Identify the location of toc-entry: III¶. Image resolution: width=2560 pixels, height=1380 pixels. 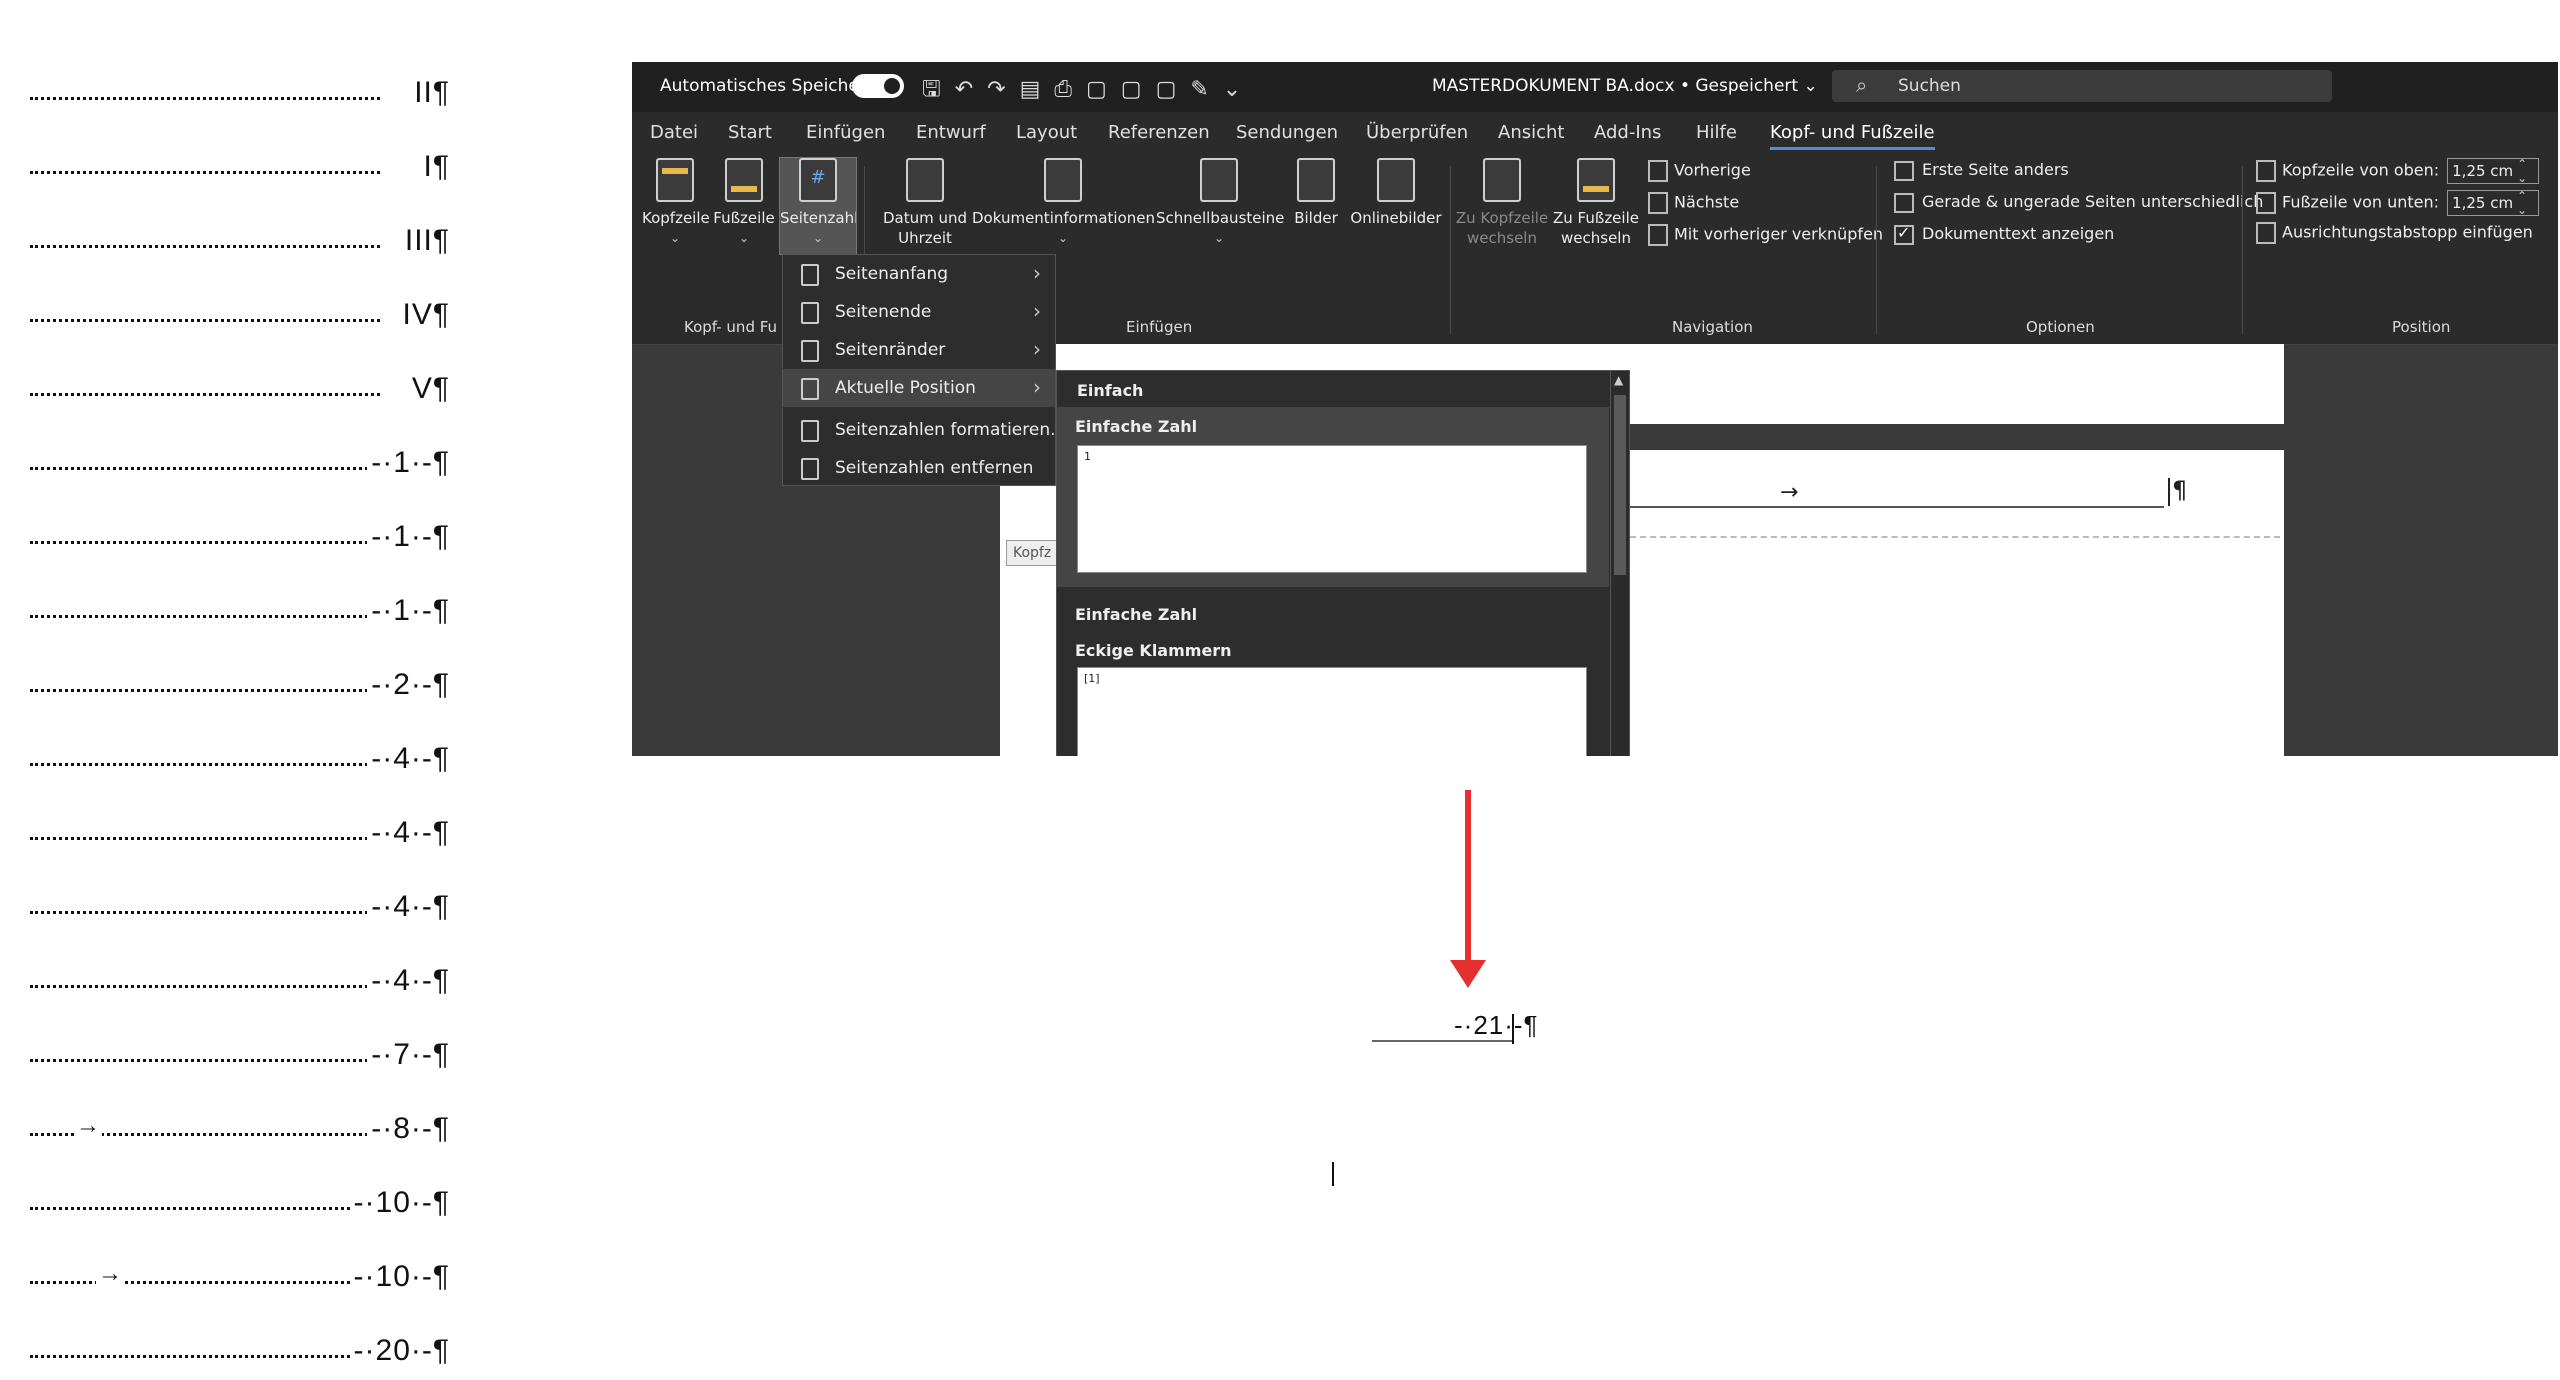
(240, 233).